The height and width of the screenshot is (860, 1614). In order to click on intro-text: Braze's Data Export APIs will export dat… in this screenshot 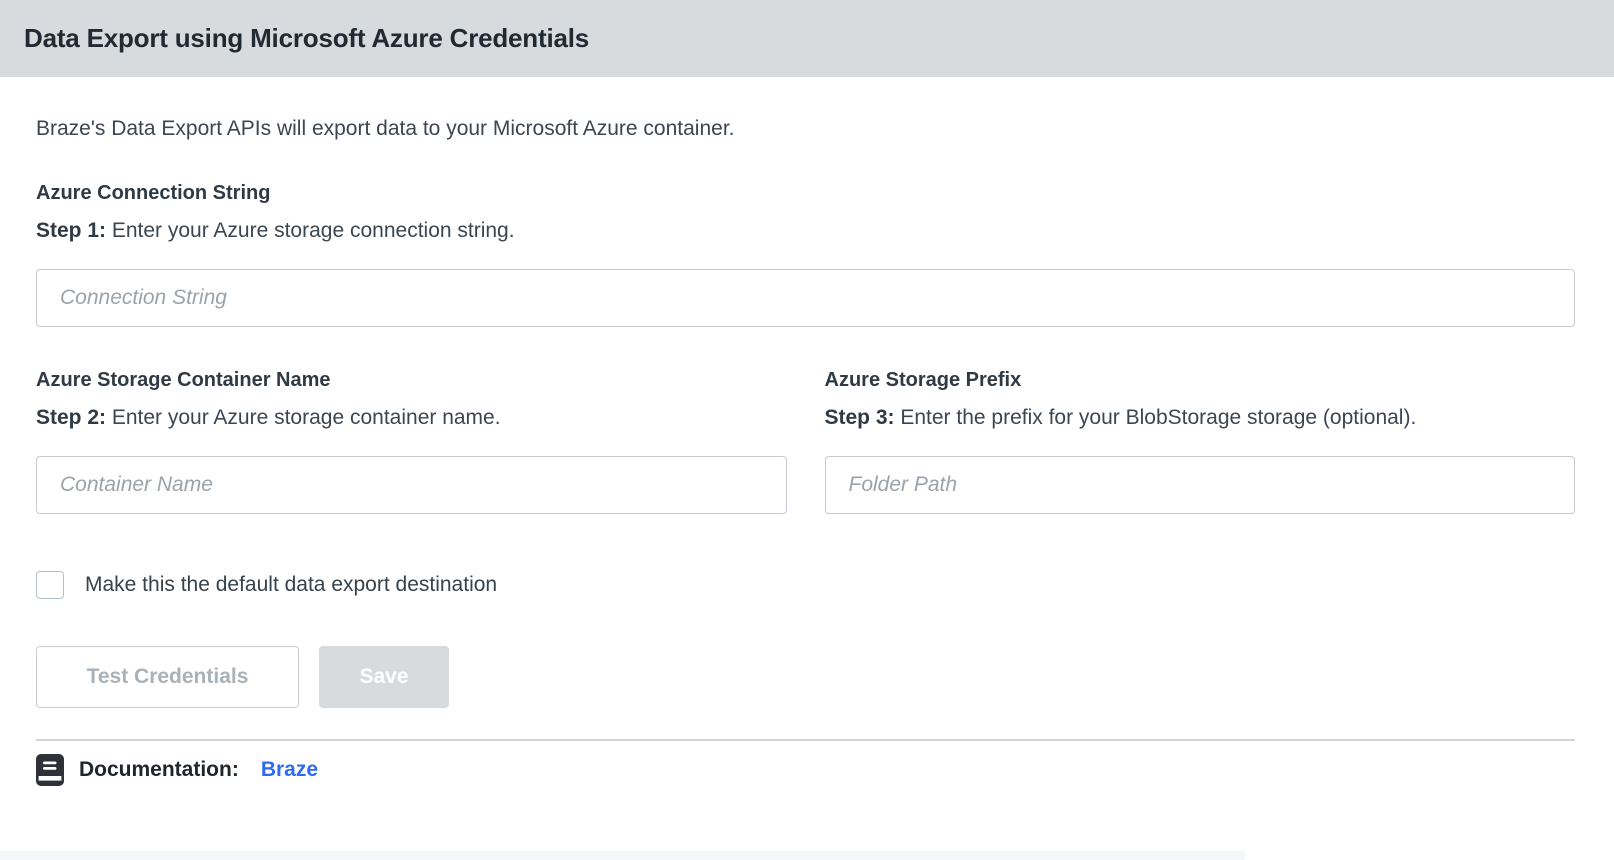, I will do `click(385, 128)`.